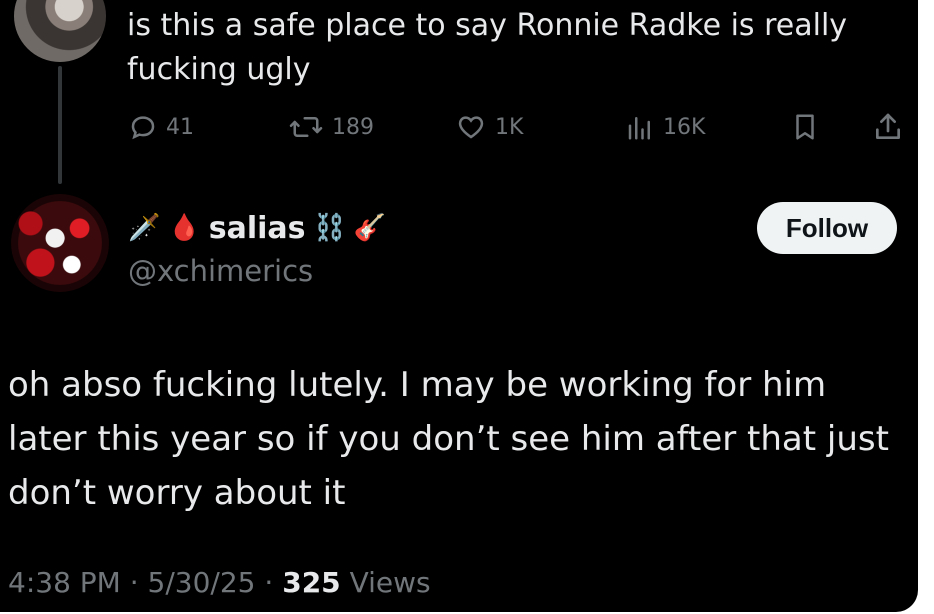 Image resolution: width=934 pixels, height=614 pixels. I want to click on reply-count: 41, so click(180, 127).